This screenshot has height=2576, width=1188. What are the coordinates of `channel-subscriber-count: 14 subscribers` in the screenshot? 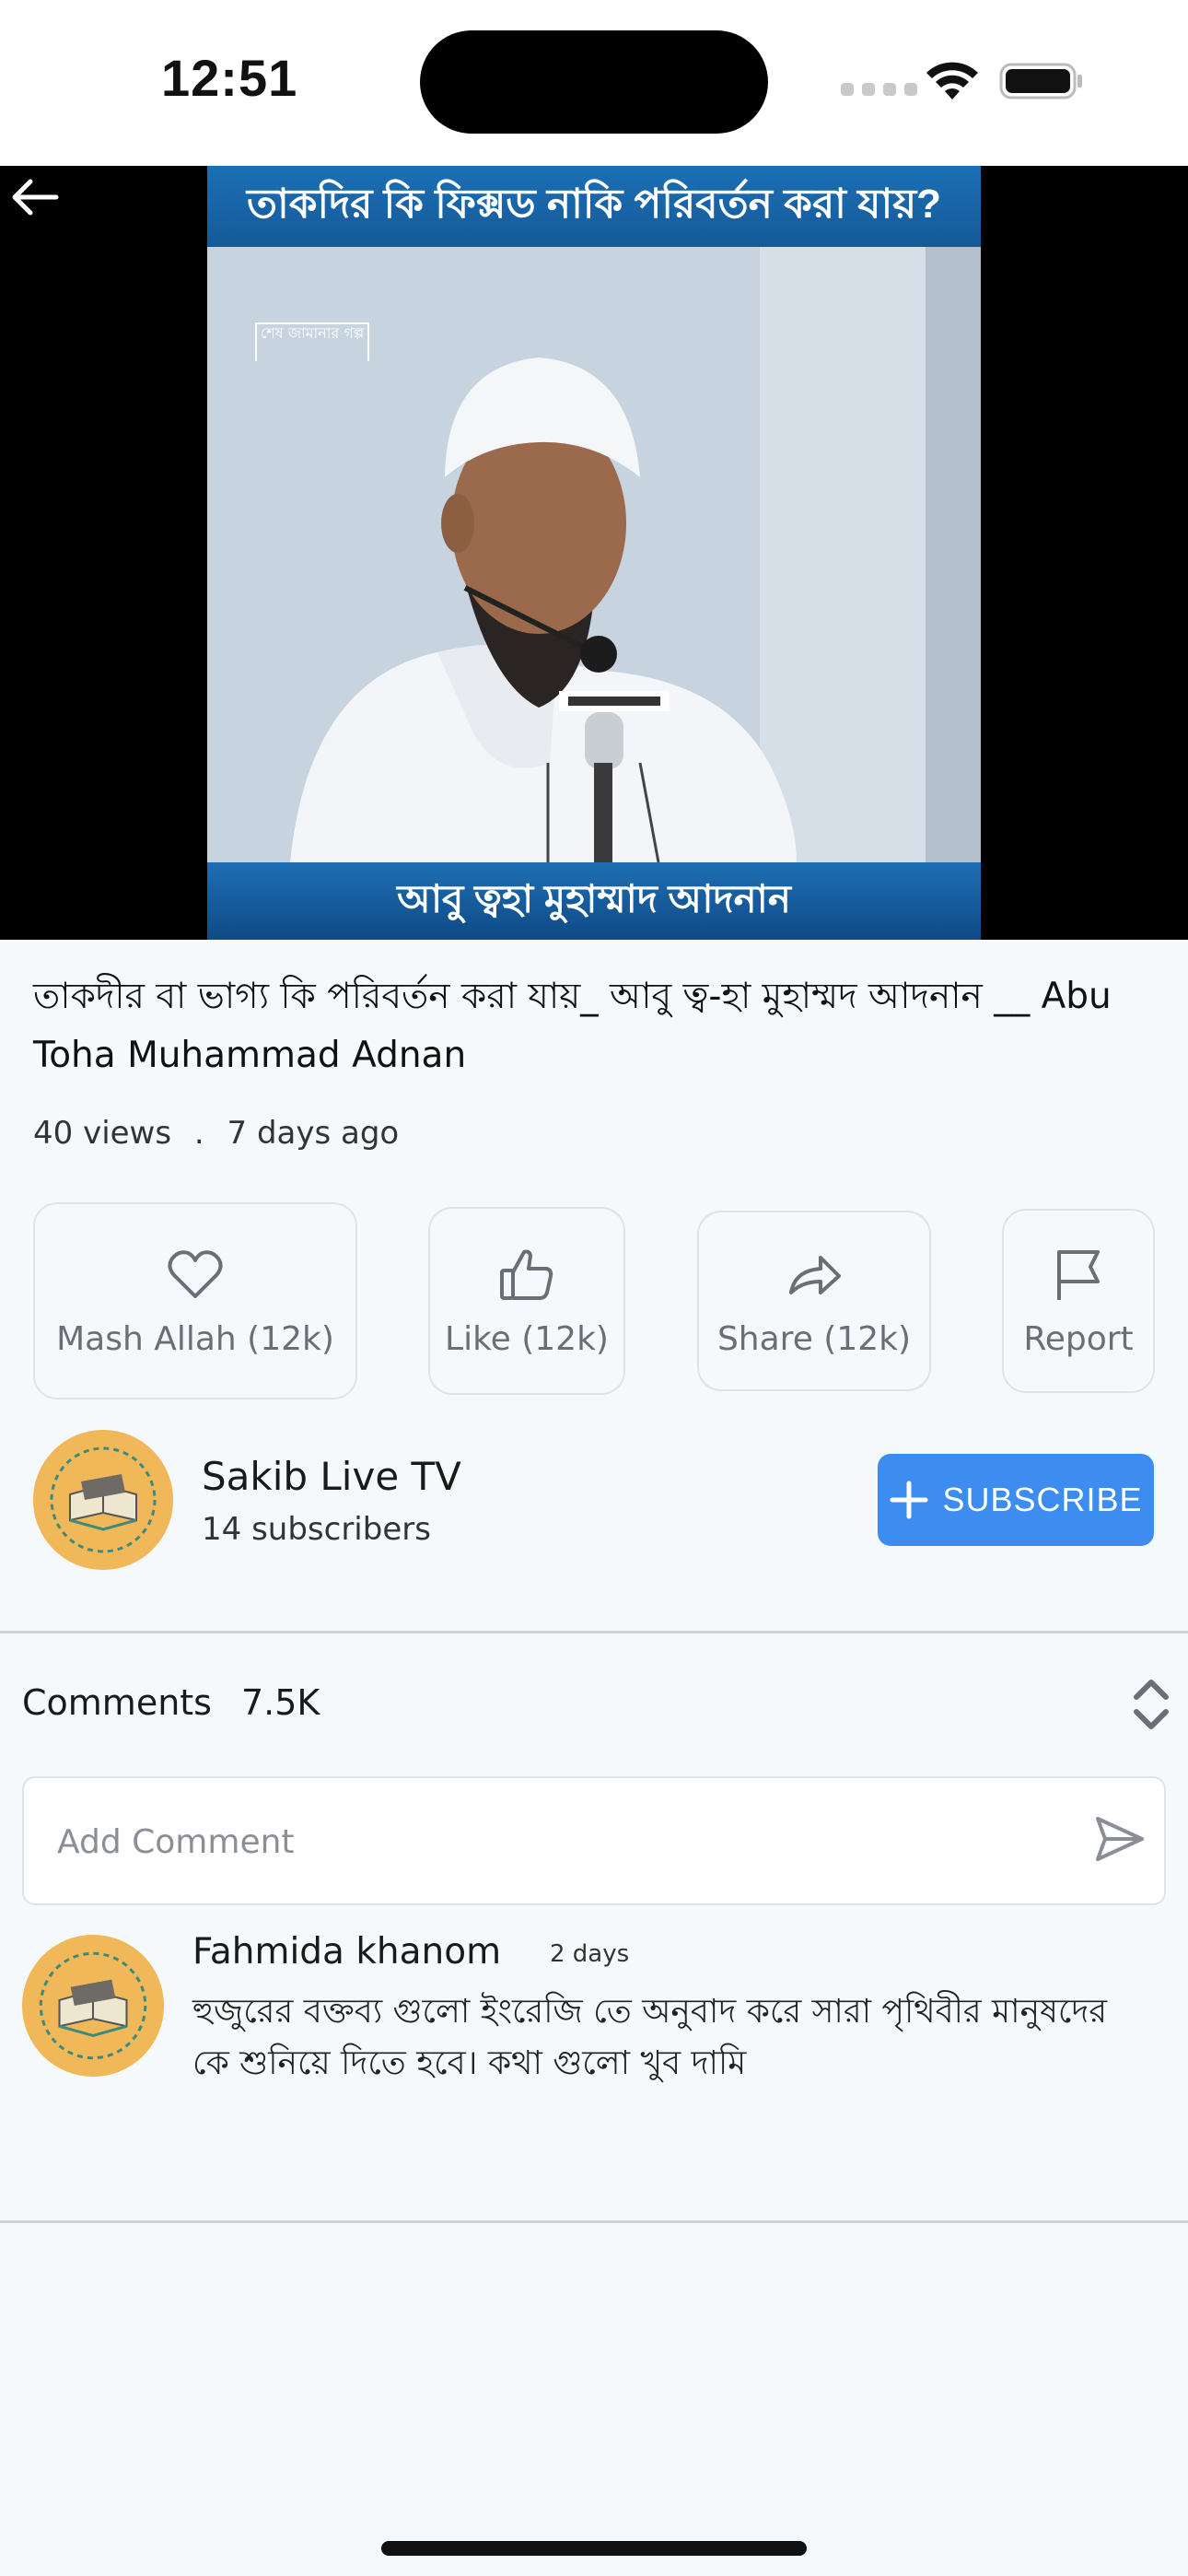 It's located at (316, 1529).